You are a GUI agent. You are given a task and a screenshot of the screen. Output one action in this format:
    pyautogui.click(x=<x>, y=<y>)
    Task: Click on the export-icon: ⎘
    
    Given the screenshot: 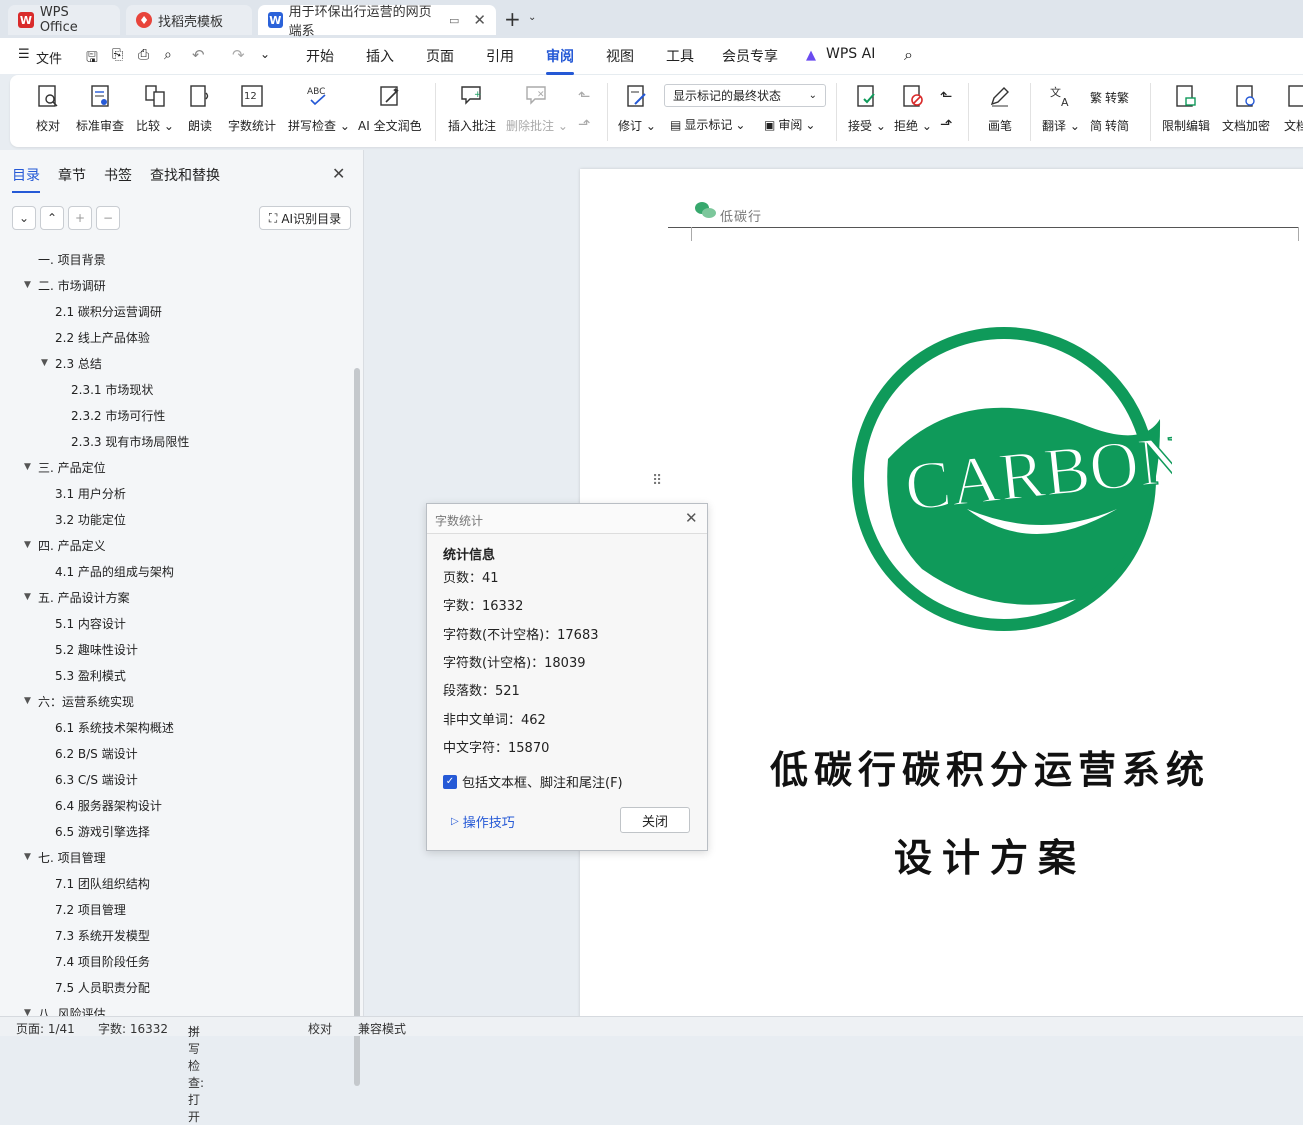 What is the action you would take?
    pyautogui.click(x=117, y=55)
    